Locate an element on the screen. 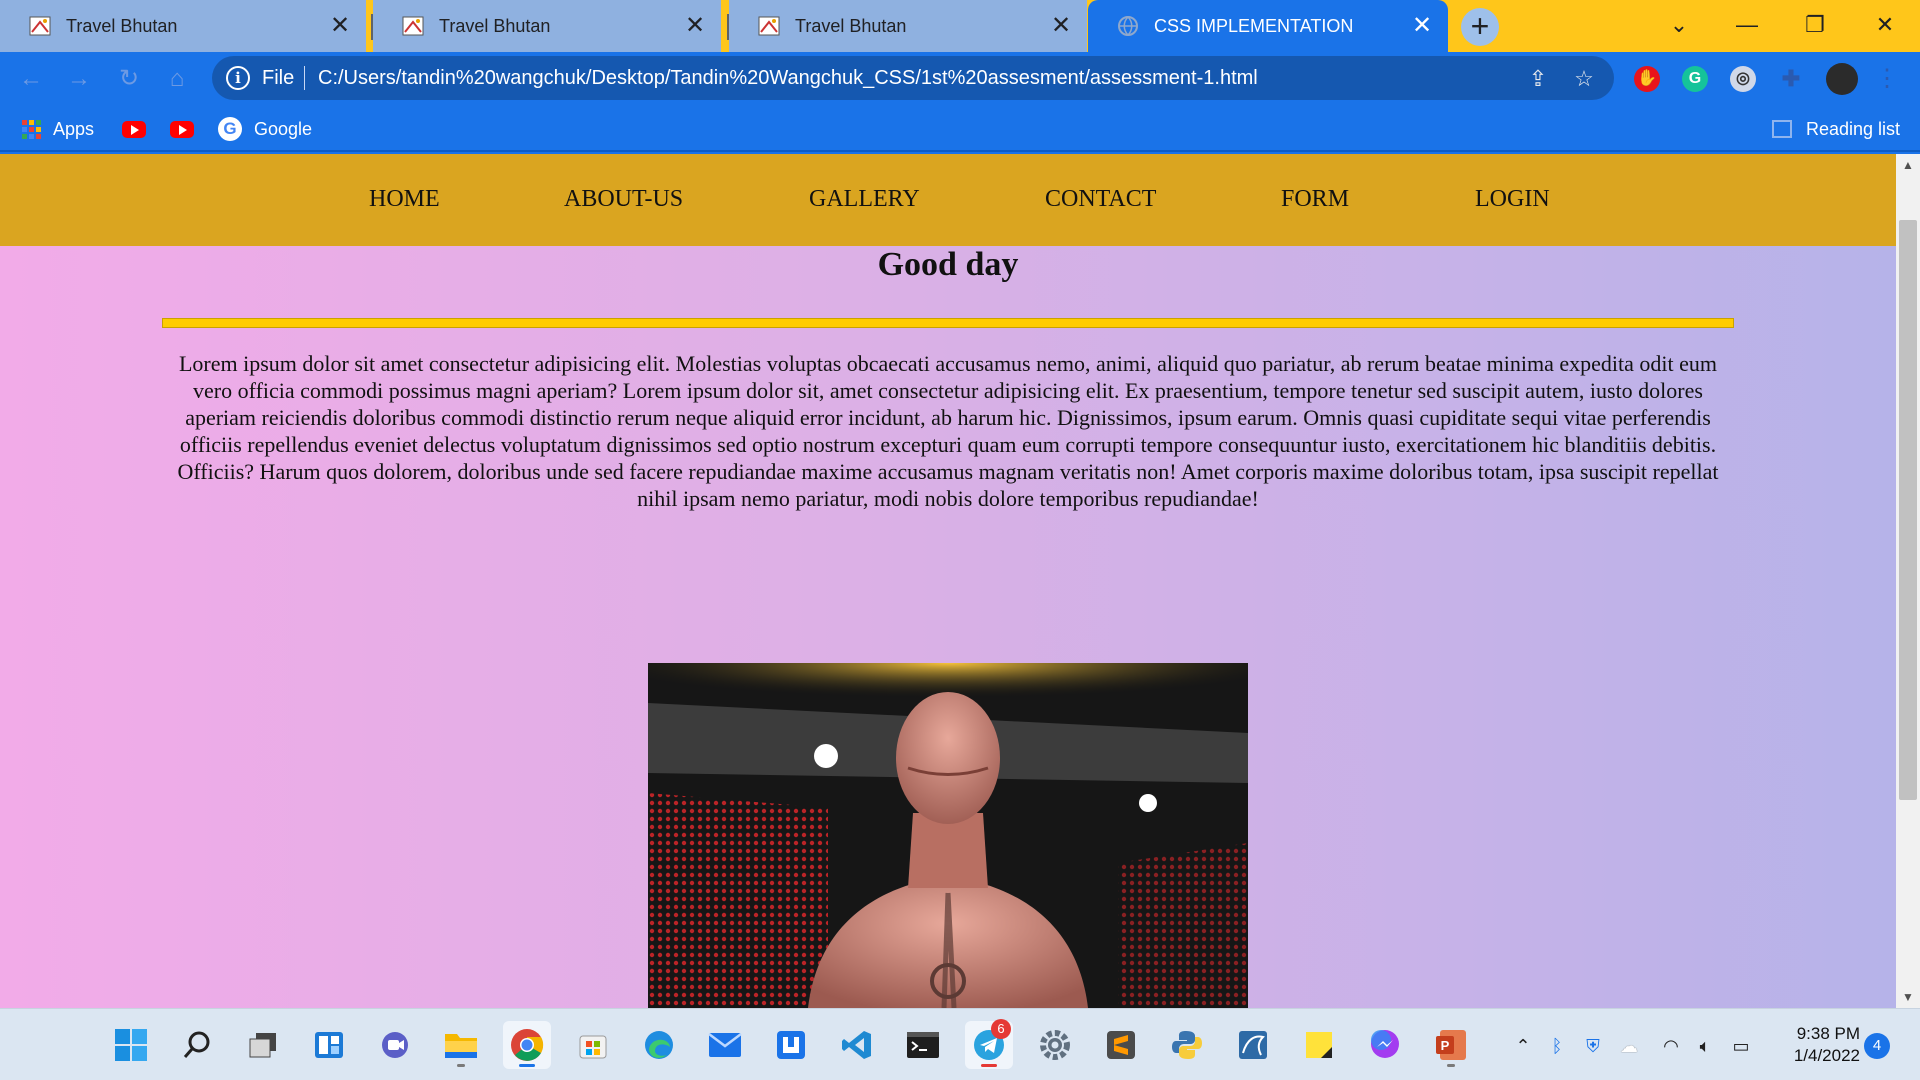 The width and height of the screenshot is (1920, 1080). settings-gear-icon is located at coordinates (1055, 1045).